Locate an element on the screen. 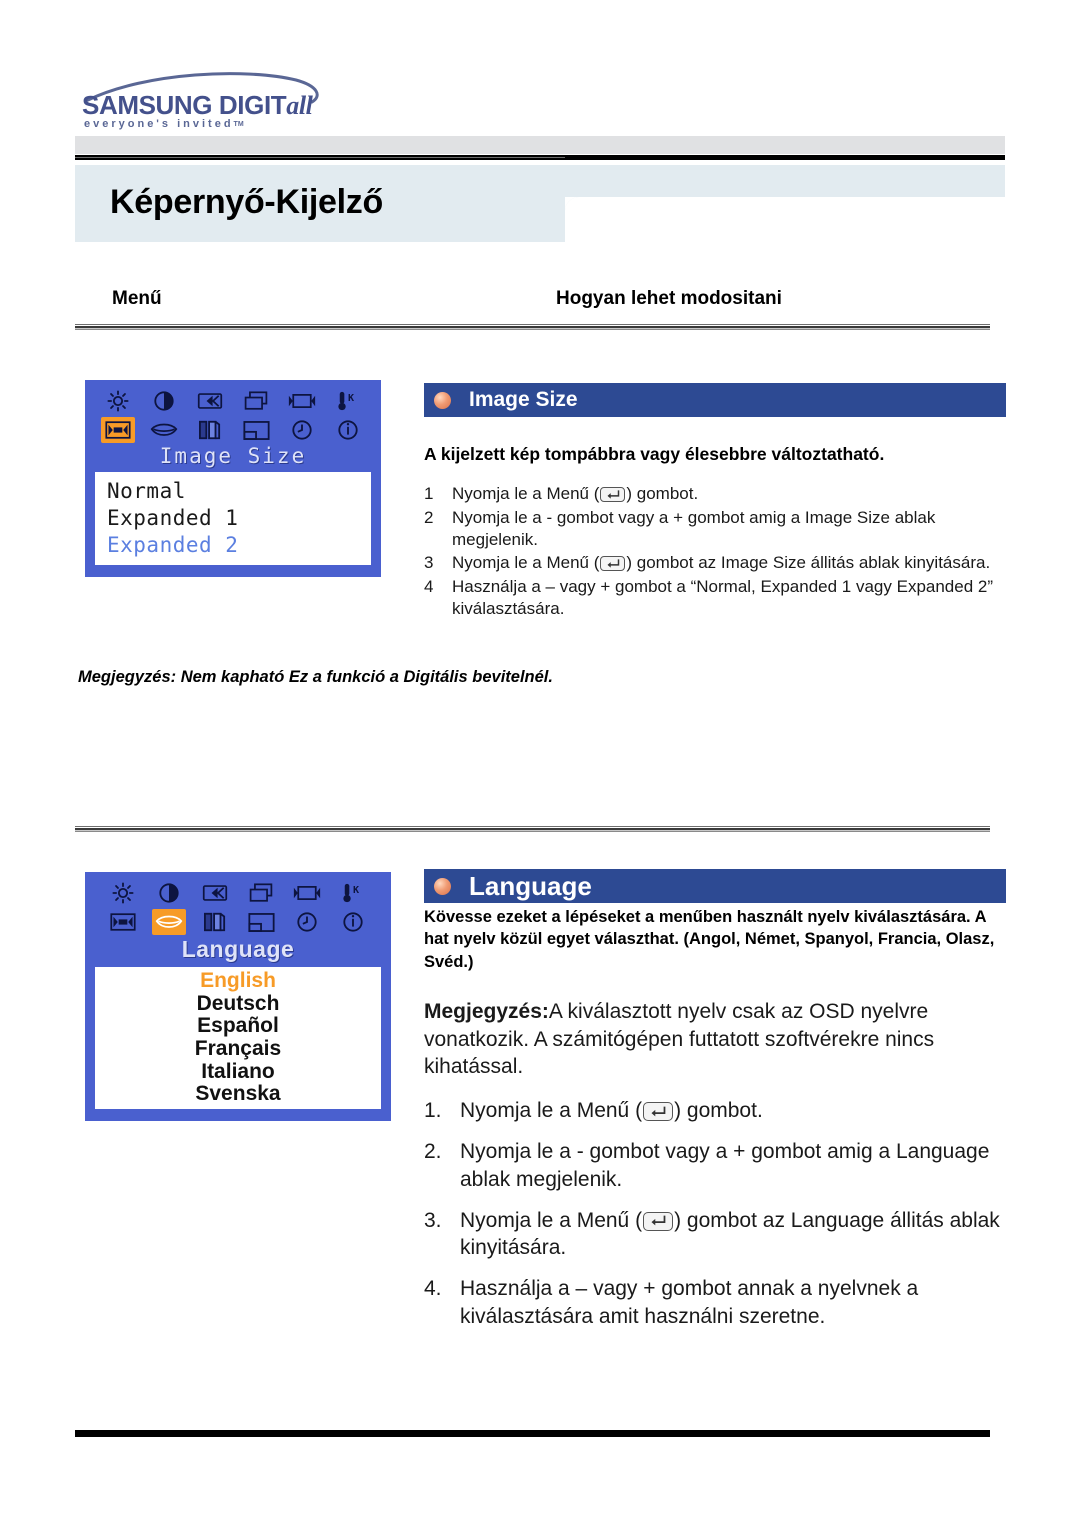 The width and height of the screenshot is (1080, 1528). osd-option-expanded-2: Expanded 2 is located at coordinates (233, 545).